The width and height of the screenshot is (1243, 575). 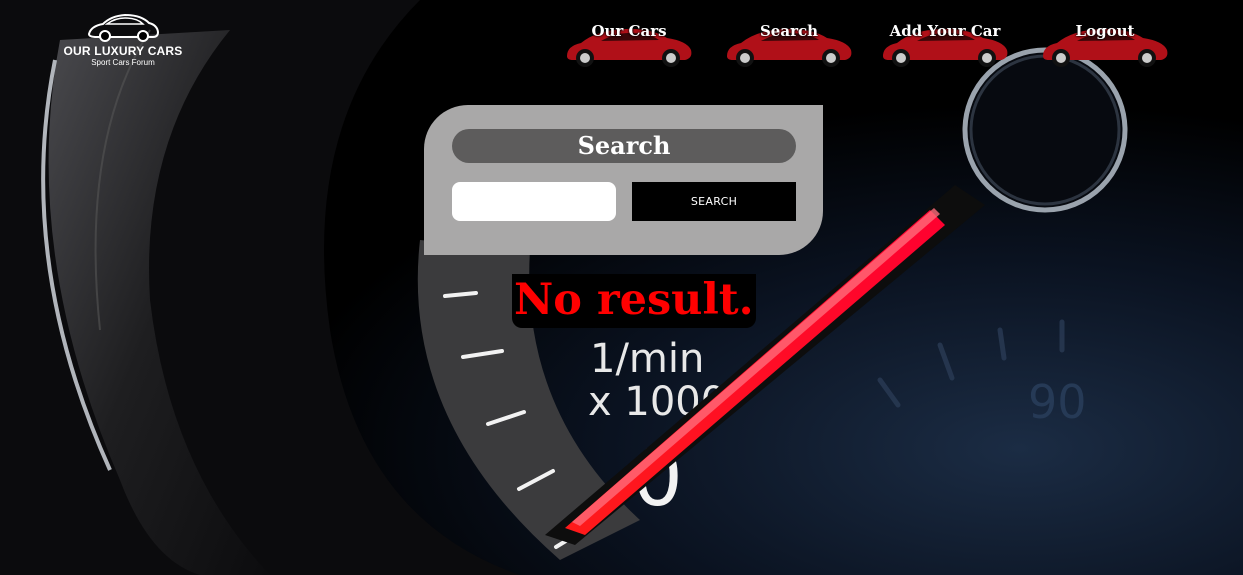 What do you see at coordinates (123, 62) in the screenshot?
I see `logo-subtitle: Sport Cars Forum` at bounding box center [123, 62].